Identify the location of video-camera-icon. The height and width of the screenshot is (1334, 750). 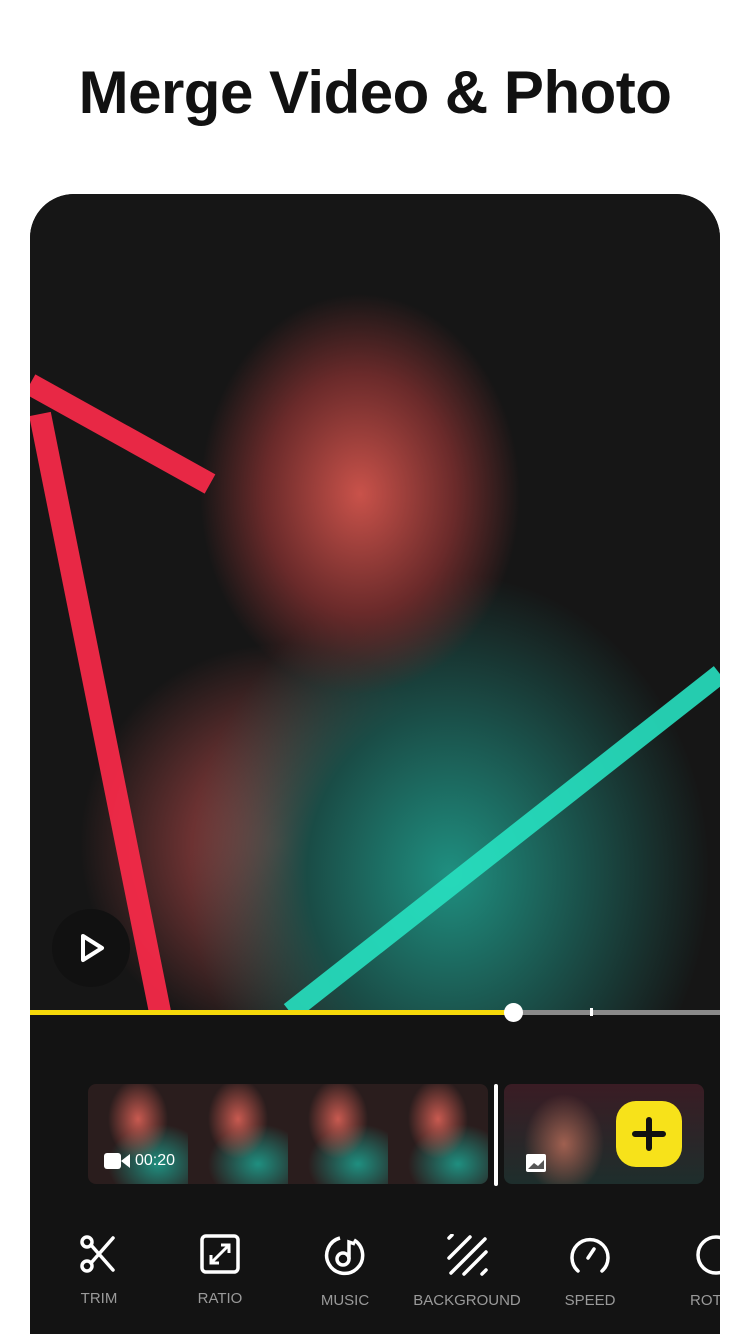
(117, 1161).